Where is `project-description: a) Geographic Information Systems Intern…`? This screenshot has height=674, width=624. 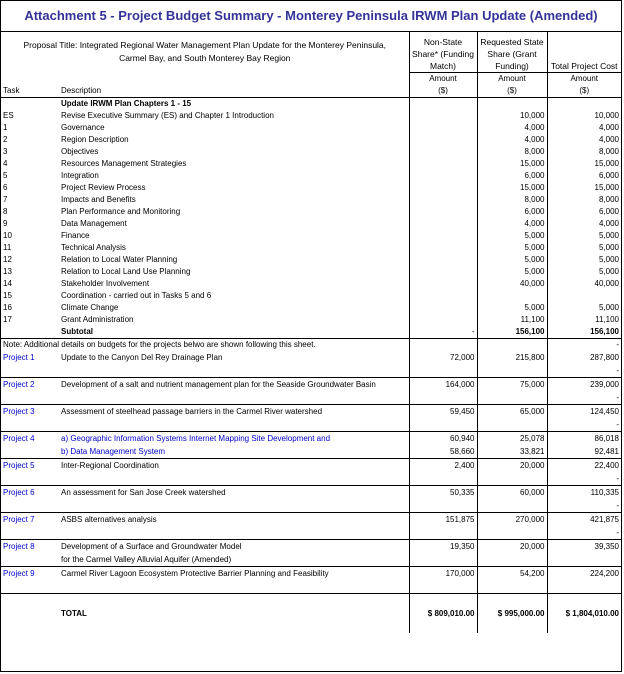
project-description: a) Geographic Information Systems Intern… is located at coordinates (234, 439).